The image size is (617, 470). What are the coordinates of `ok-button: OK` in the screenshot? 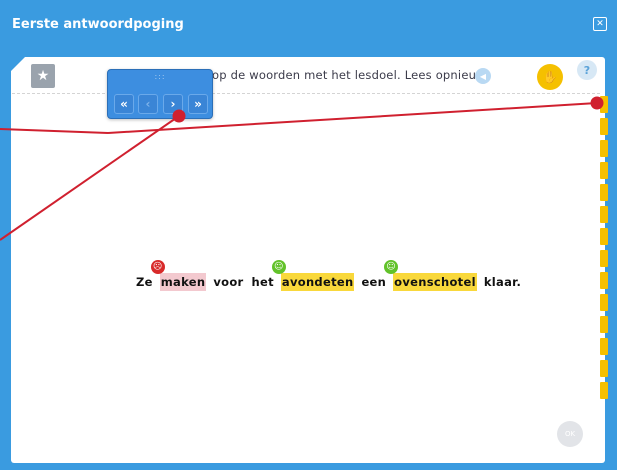 It's located at (570, 434).